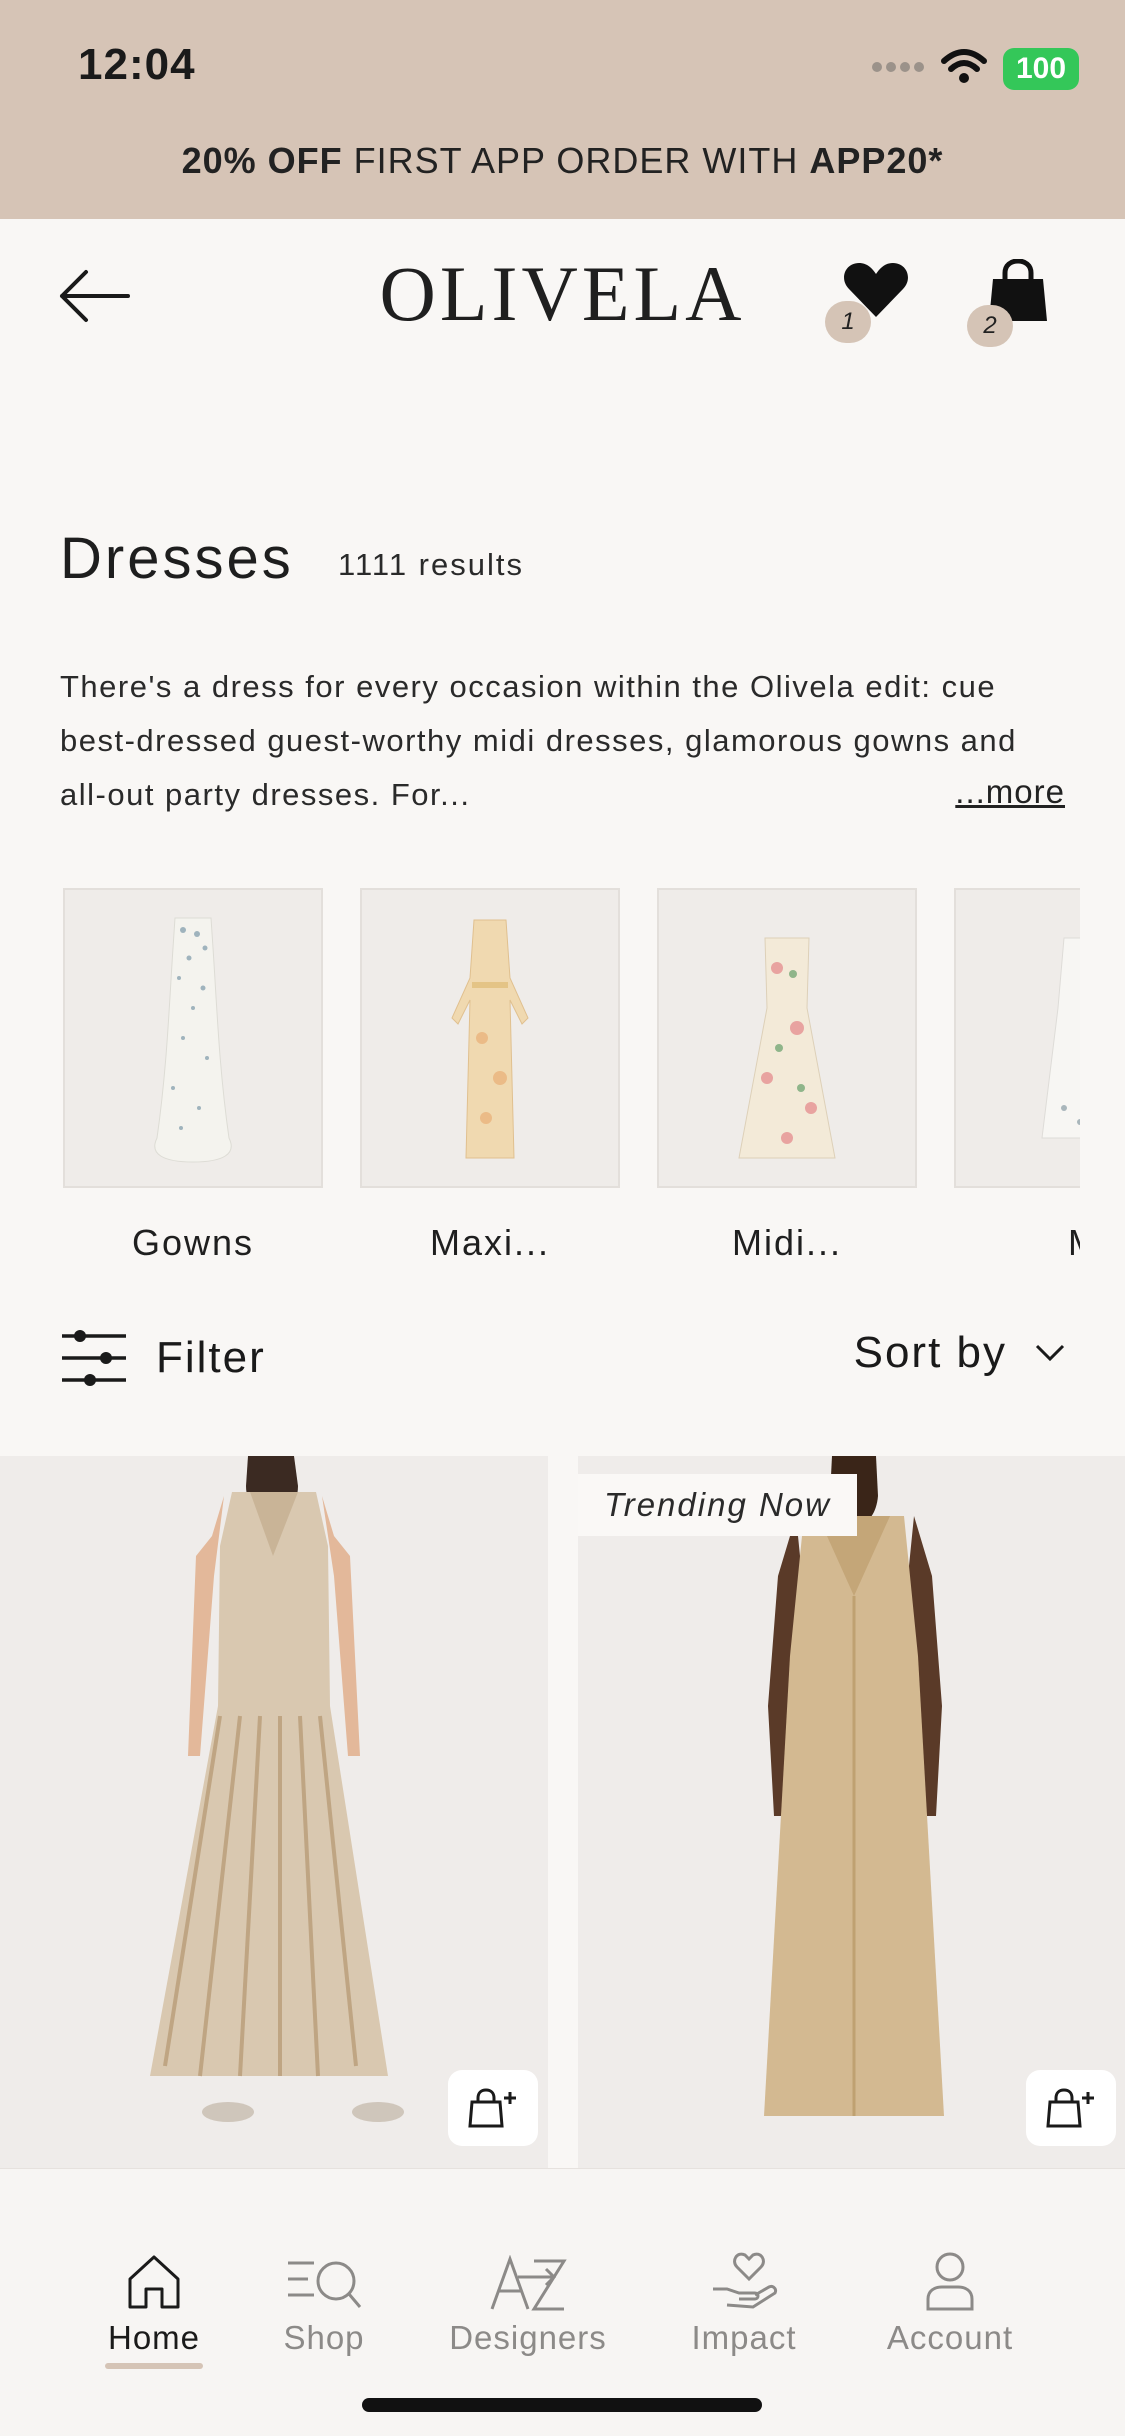  I want to click on search-list-icon, so click(325, 2284).